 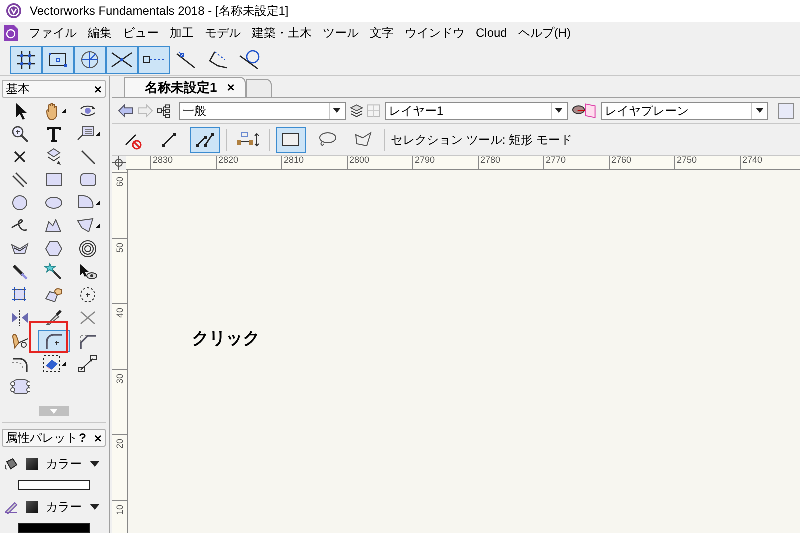 What do you see at coordinates (20, 318) in the screenshot?
I see `mirror-icon` at bounding box center [20, 318].